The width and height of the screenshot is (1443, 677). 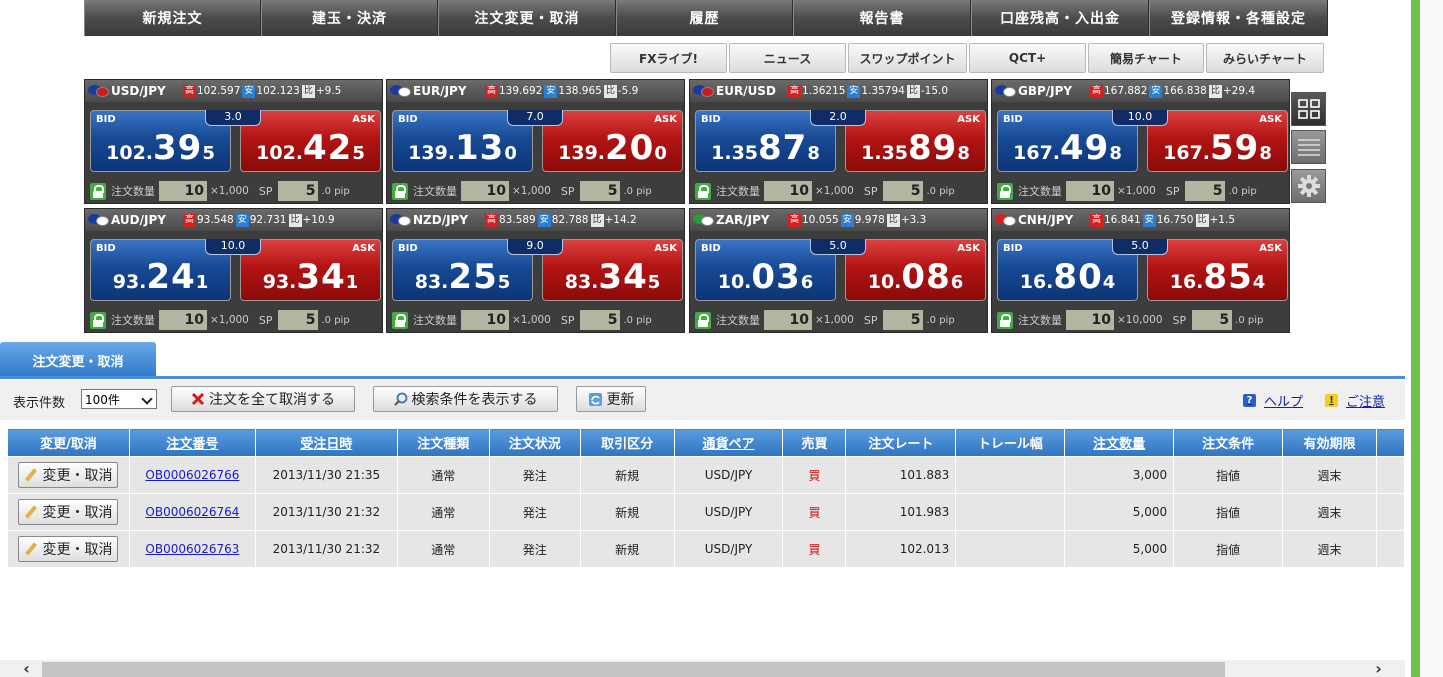 I want to click on column-header: 注文数量, so click(x=1119, y=442).